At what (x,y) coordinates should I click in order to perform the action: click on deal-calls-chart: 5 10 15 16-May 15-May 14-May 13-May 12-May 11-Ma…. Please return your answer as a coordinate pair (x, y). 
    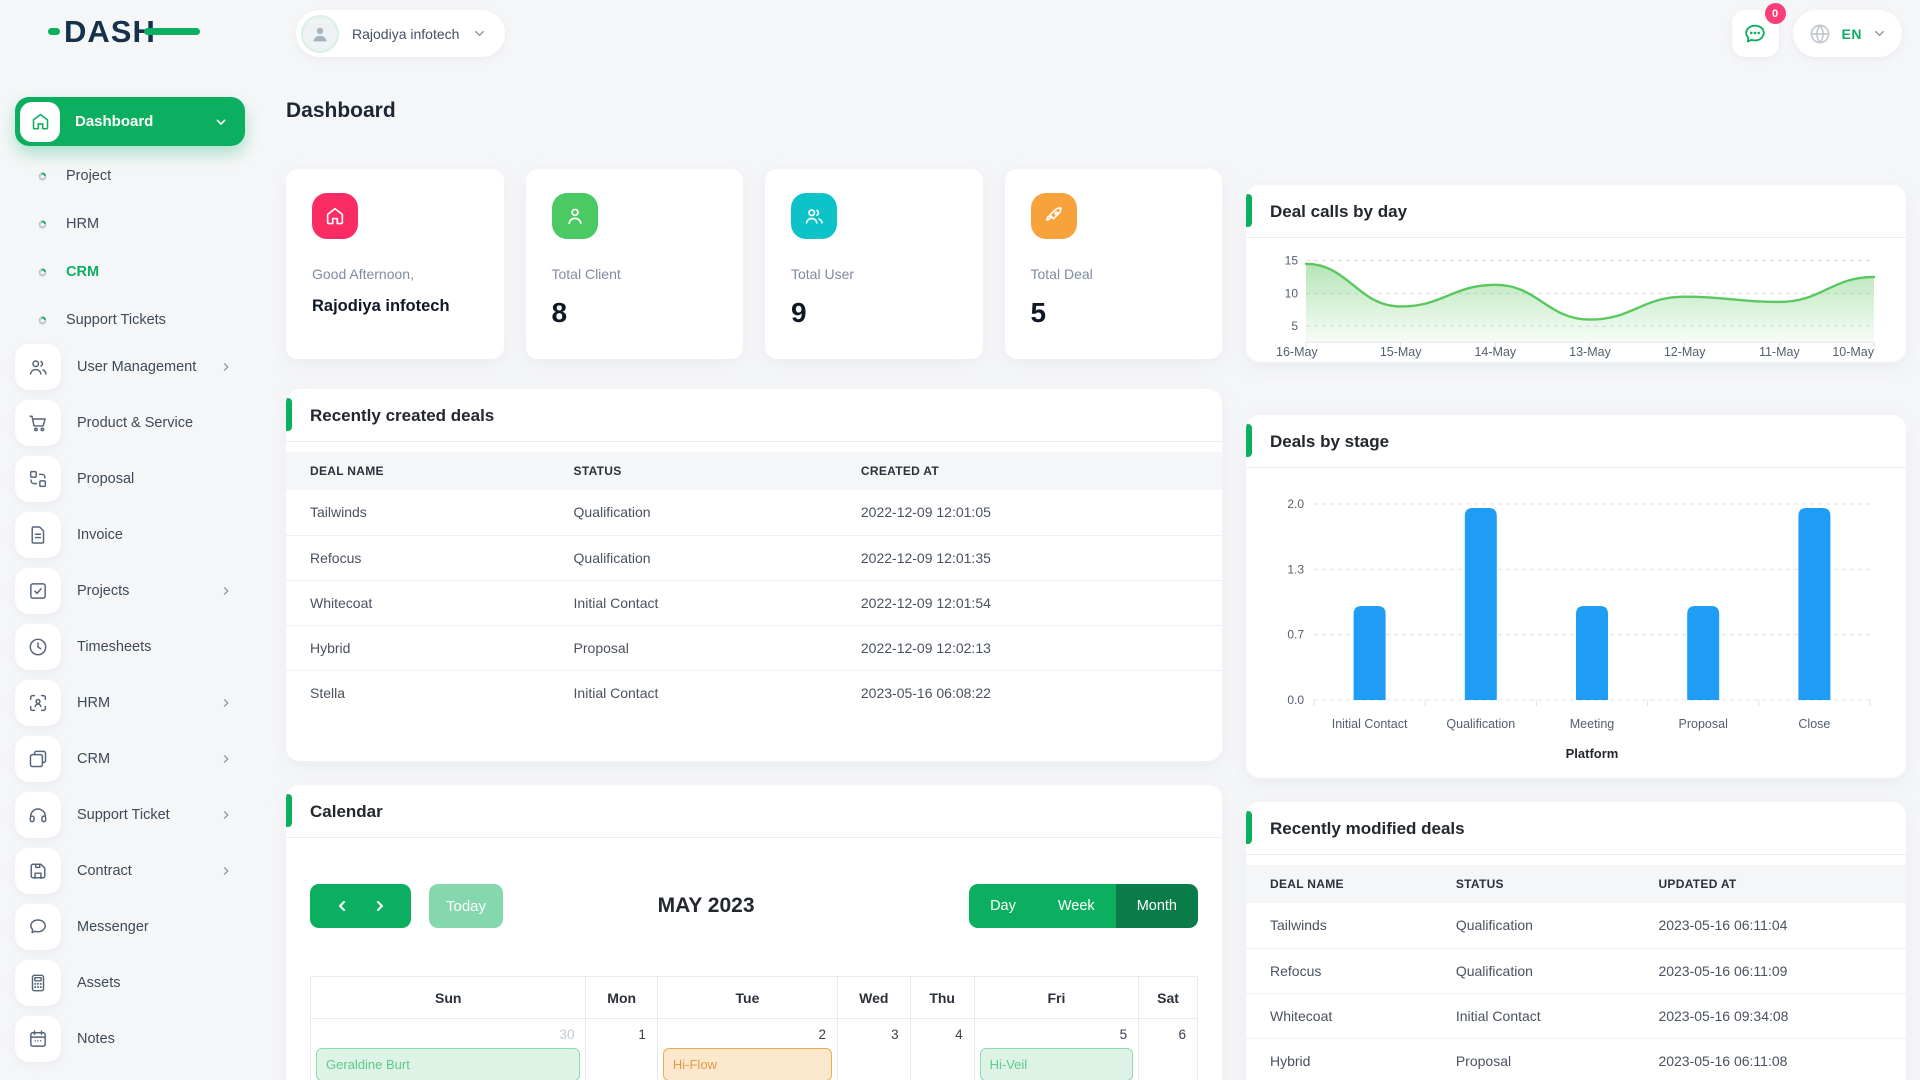
    Looking at the image, I should click on (1576, 300).